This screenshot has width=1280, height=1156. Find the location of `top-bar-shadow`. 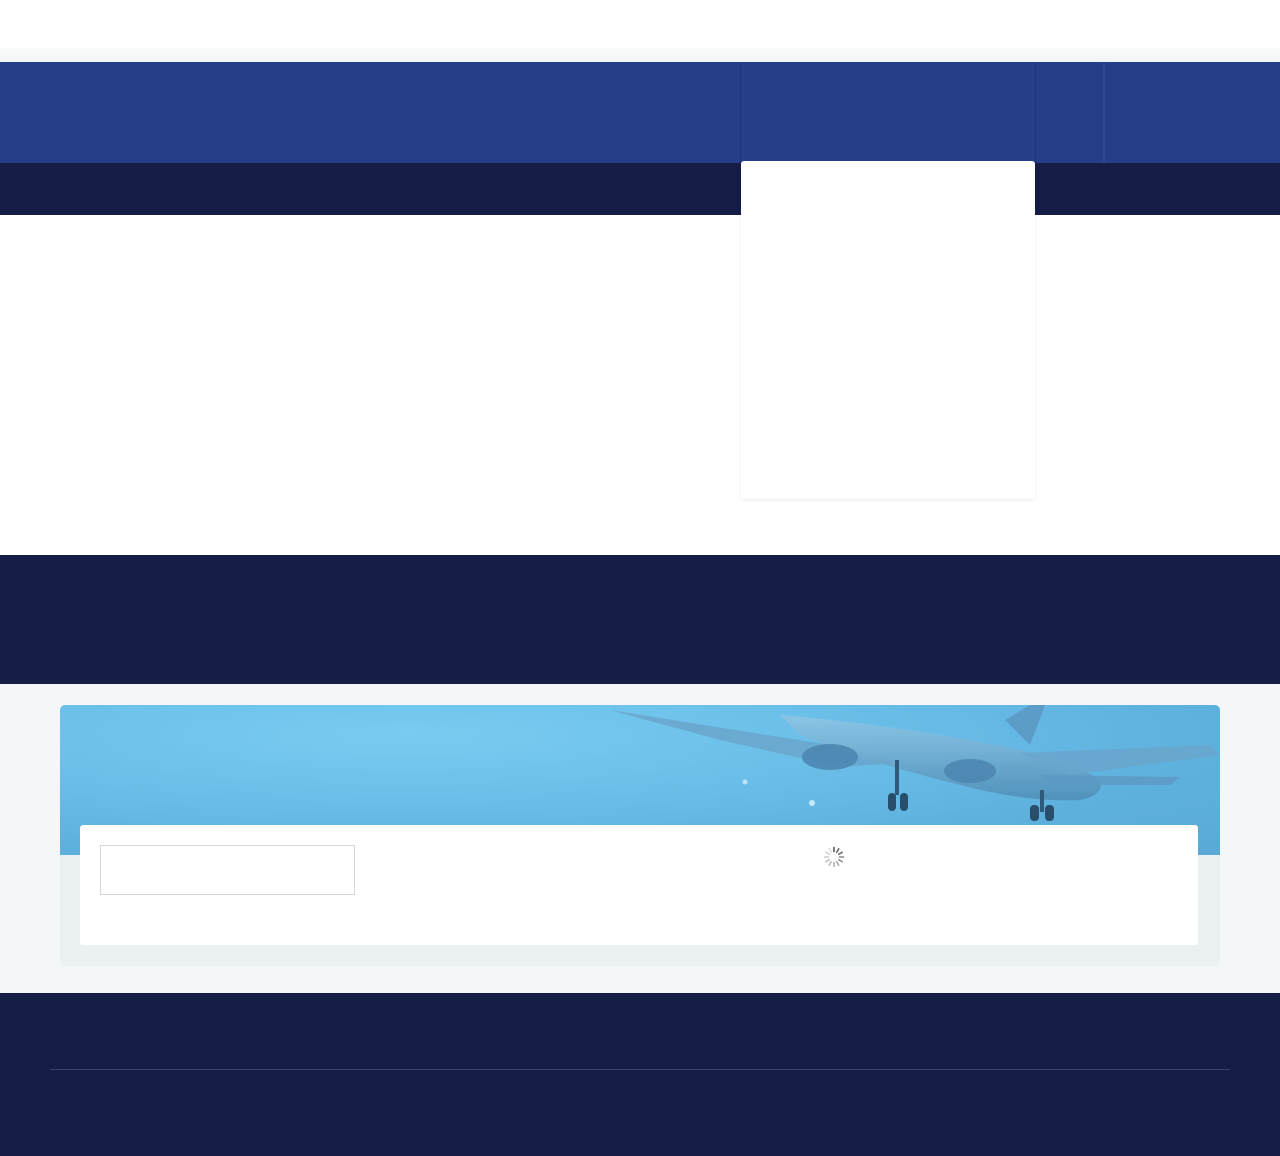

top-bar-shadow is located at coordinates (640, 55).